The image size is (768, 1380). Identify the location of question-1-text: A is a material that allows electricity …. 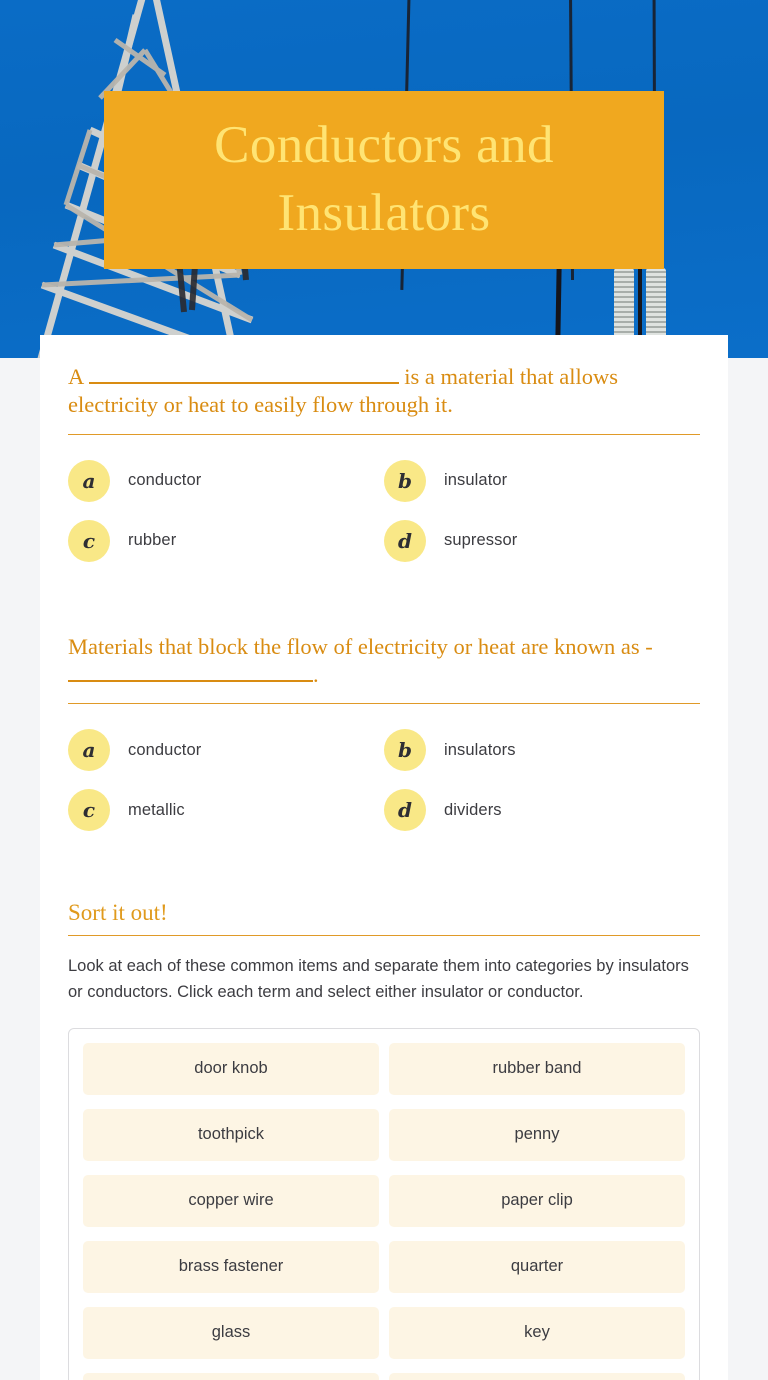
(384, 396).